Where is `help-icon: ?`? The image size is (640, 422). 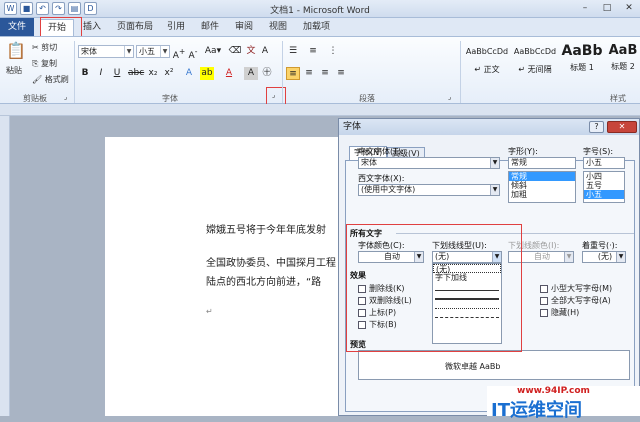 help-icon: ? is located at coordinates (596, 127).